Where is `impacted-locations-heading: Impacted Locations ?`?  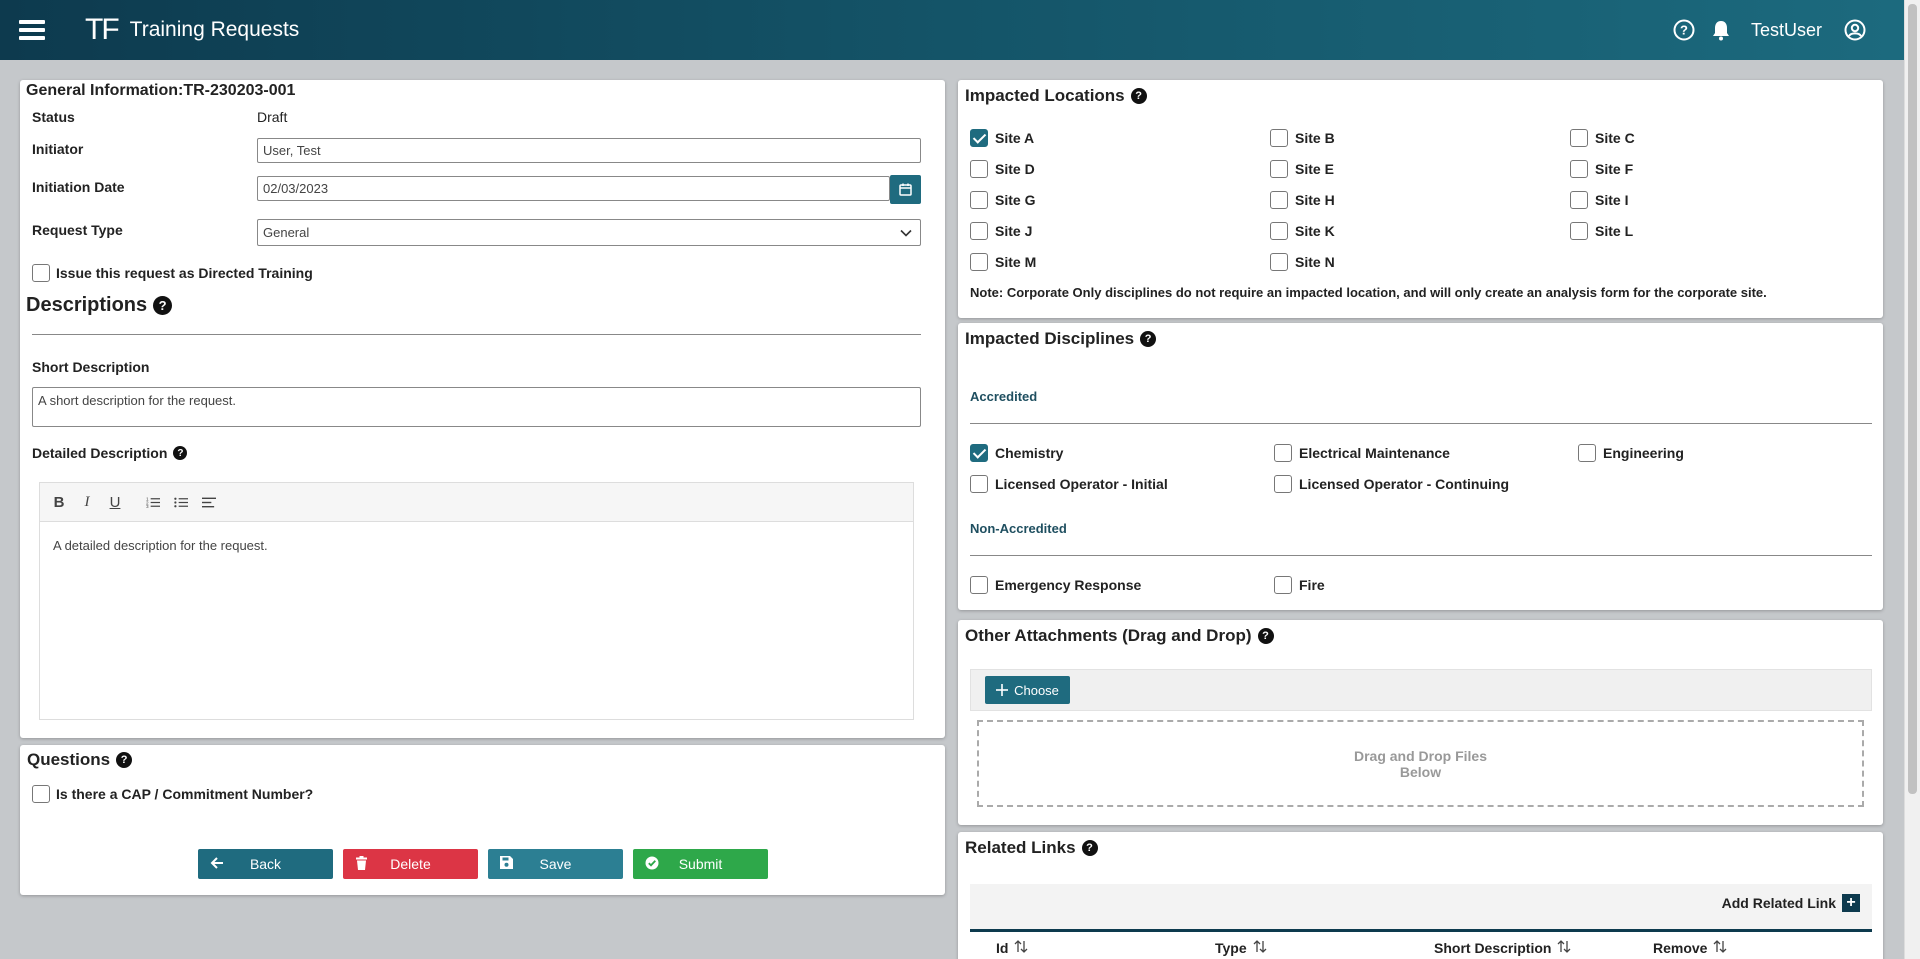 impacted-locations-heading: Impacted Locations ? is located at coordinates (1056, 96).